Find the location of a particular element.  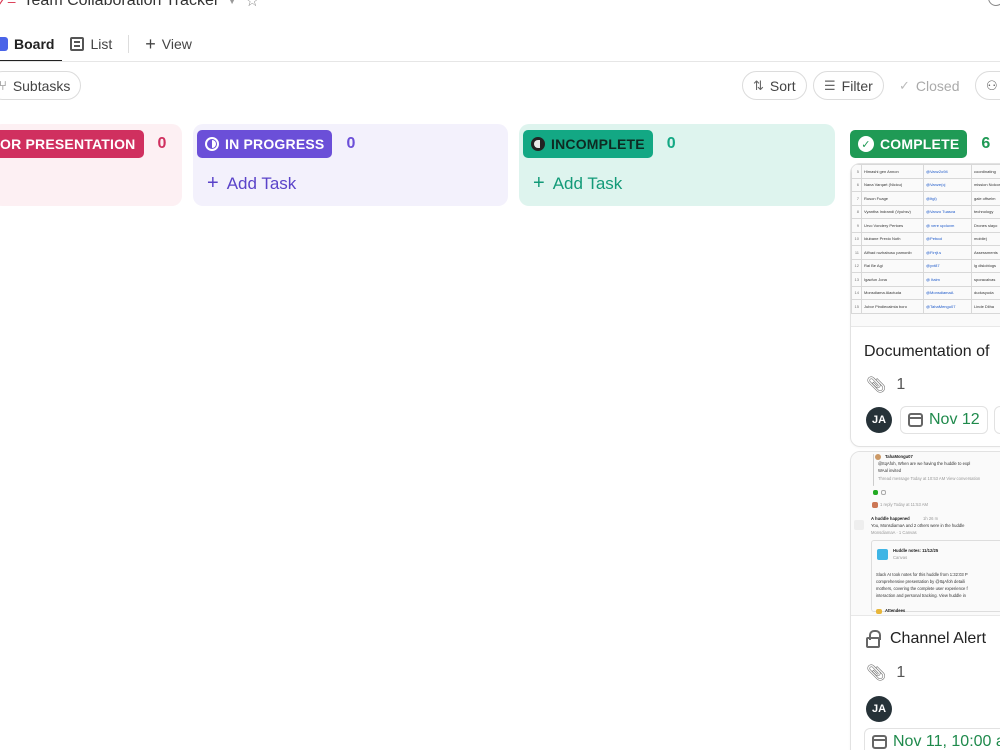

column-incomplete: INCOMPLETE 0 + Add Task is located at coordinates (677, 165).